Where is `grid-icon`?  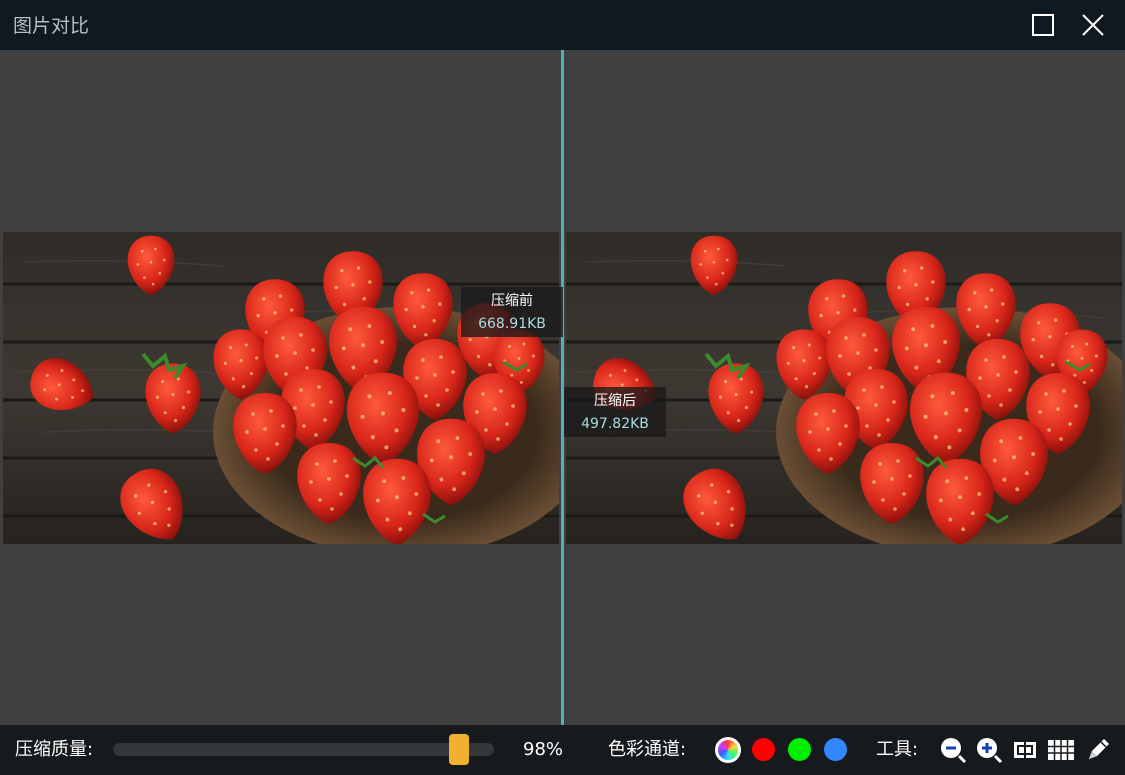
grid-icon is located at coordinates (1061, 750).